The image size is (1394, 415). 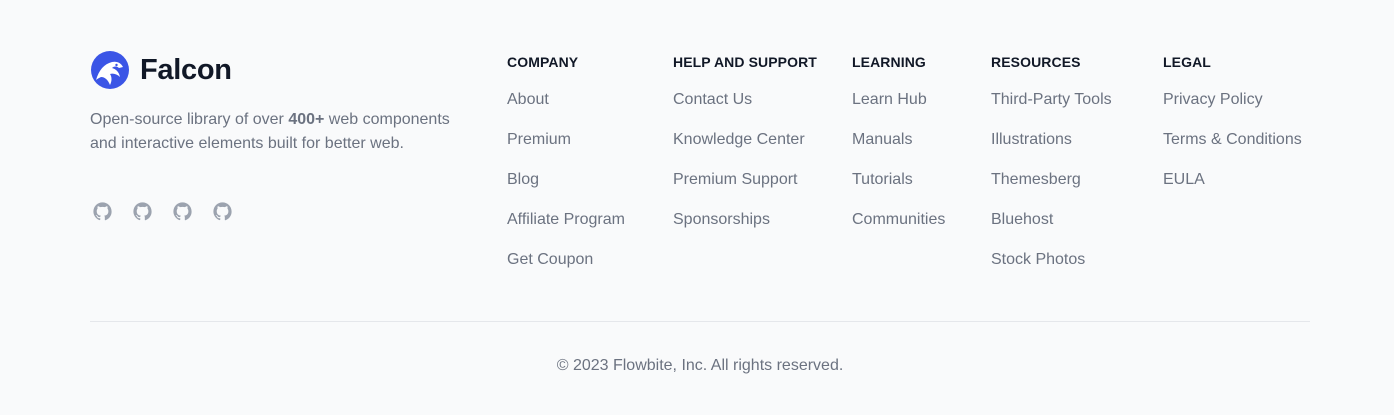 I want to click on footer-link-item: Terms & Conditions, so click(x=1232, y=151).